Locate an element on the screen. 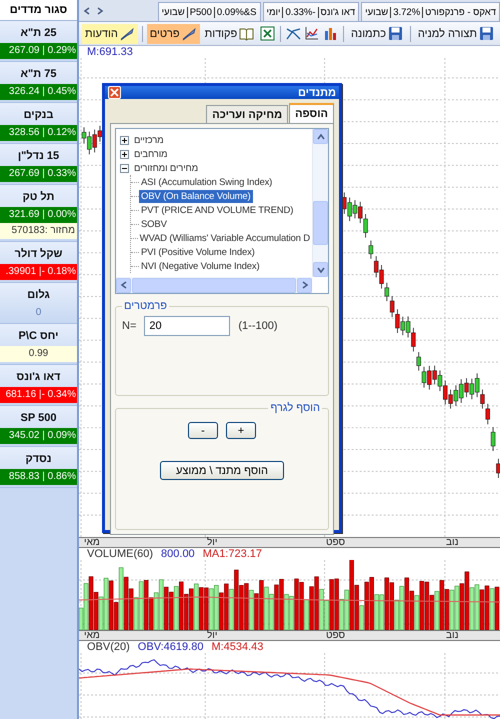  range-hint: (1--100) is located at coordinates (258, 326).